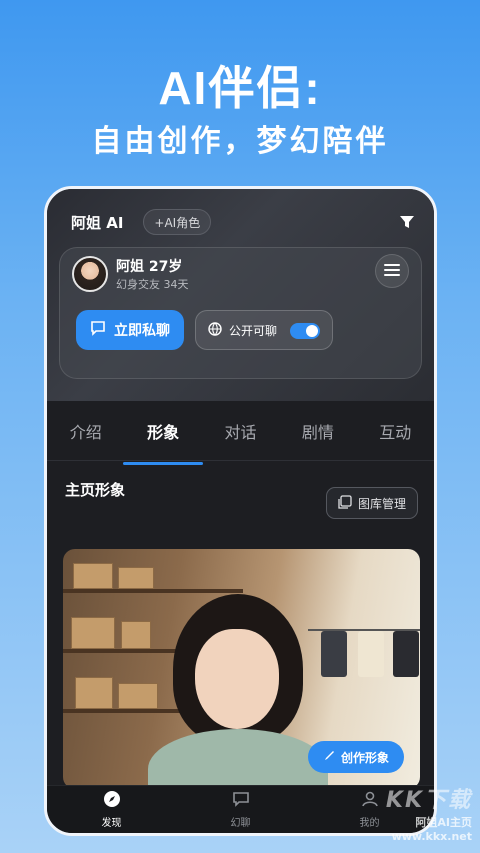 This screenshot has width=480, height=853. What do you see at coordinates (253, 330) in the screenshot?
I see `public-chat-label: 公开可聊` at bounding box center [253, 330].